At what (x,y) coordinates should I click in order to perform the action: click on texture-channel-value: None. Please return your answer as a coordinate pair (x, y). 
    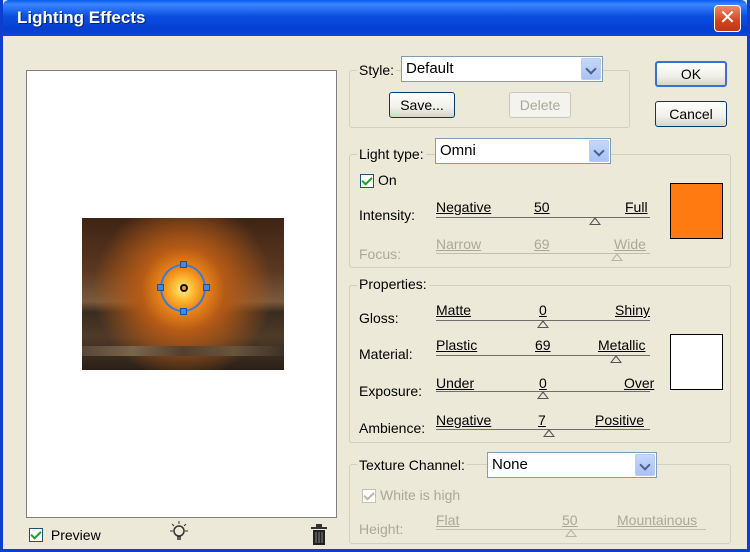
    Looking at the image, I should click on (510, 464).